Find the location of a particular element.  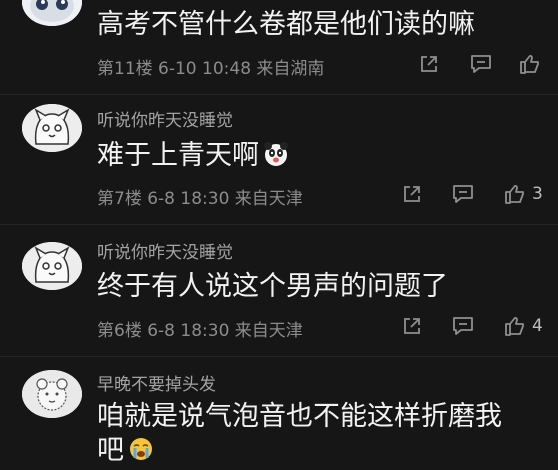

comment-content: 终于有人说这个男声的问题了 is located at coordinates (272, 286).